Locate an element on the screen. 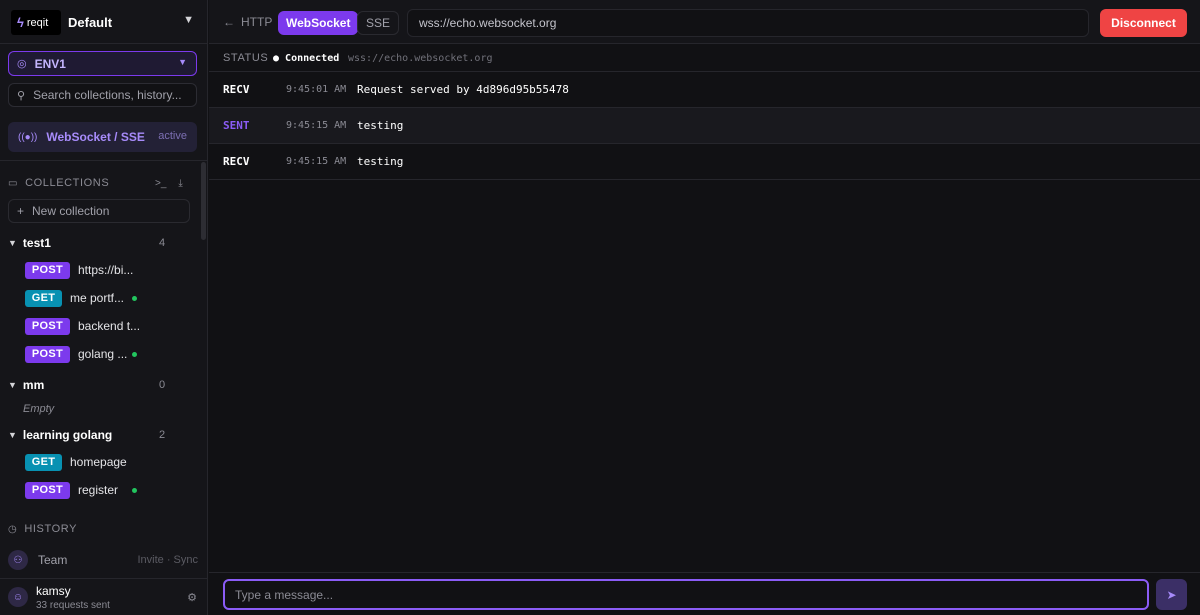 The image size is (1200, 615). status-url: wss://echo.websocket.org is located at coordinates (420, 58).